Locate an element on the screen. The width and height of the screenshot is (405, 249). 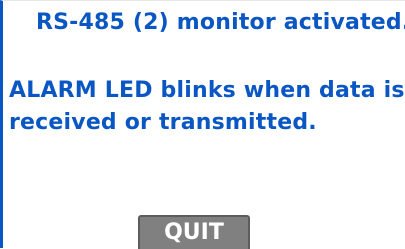
screen-title: RS-485 (2) monitor activated. is located at coordinates (220, 22).